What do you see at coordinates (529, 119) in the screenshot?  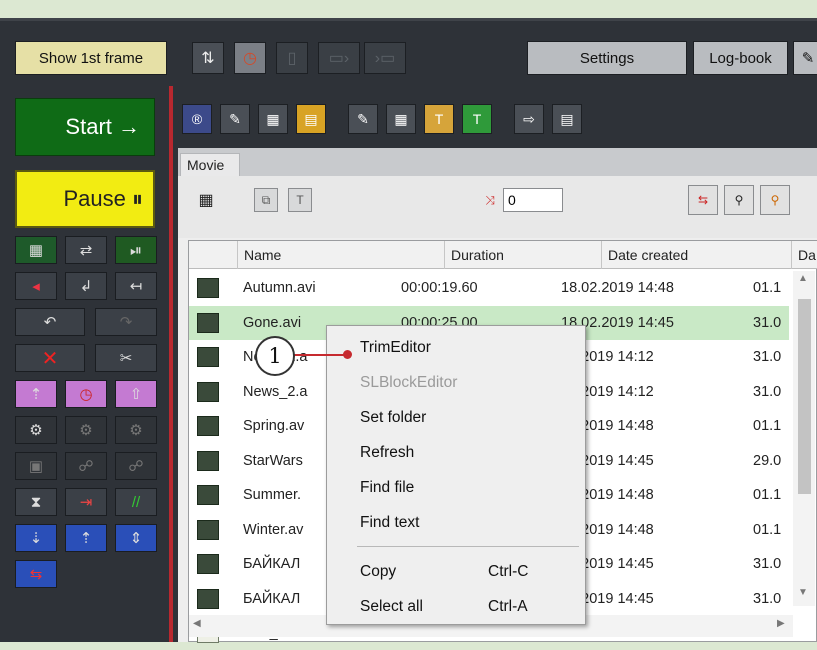 I see `export-icon: ⇨` at bounding box center [529, 119].